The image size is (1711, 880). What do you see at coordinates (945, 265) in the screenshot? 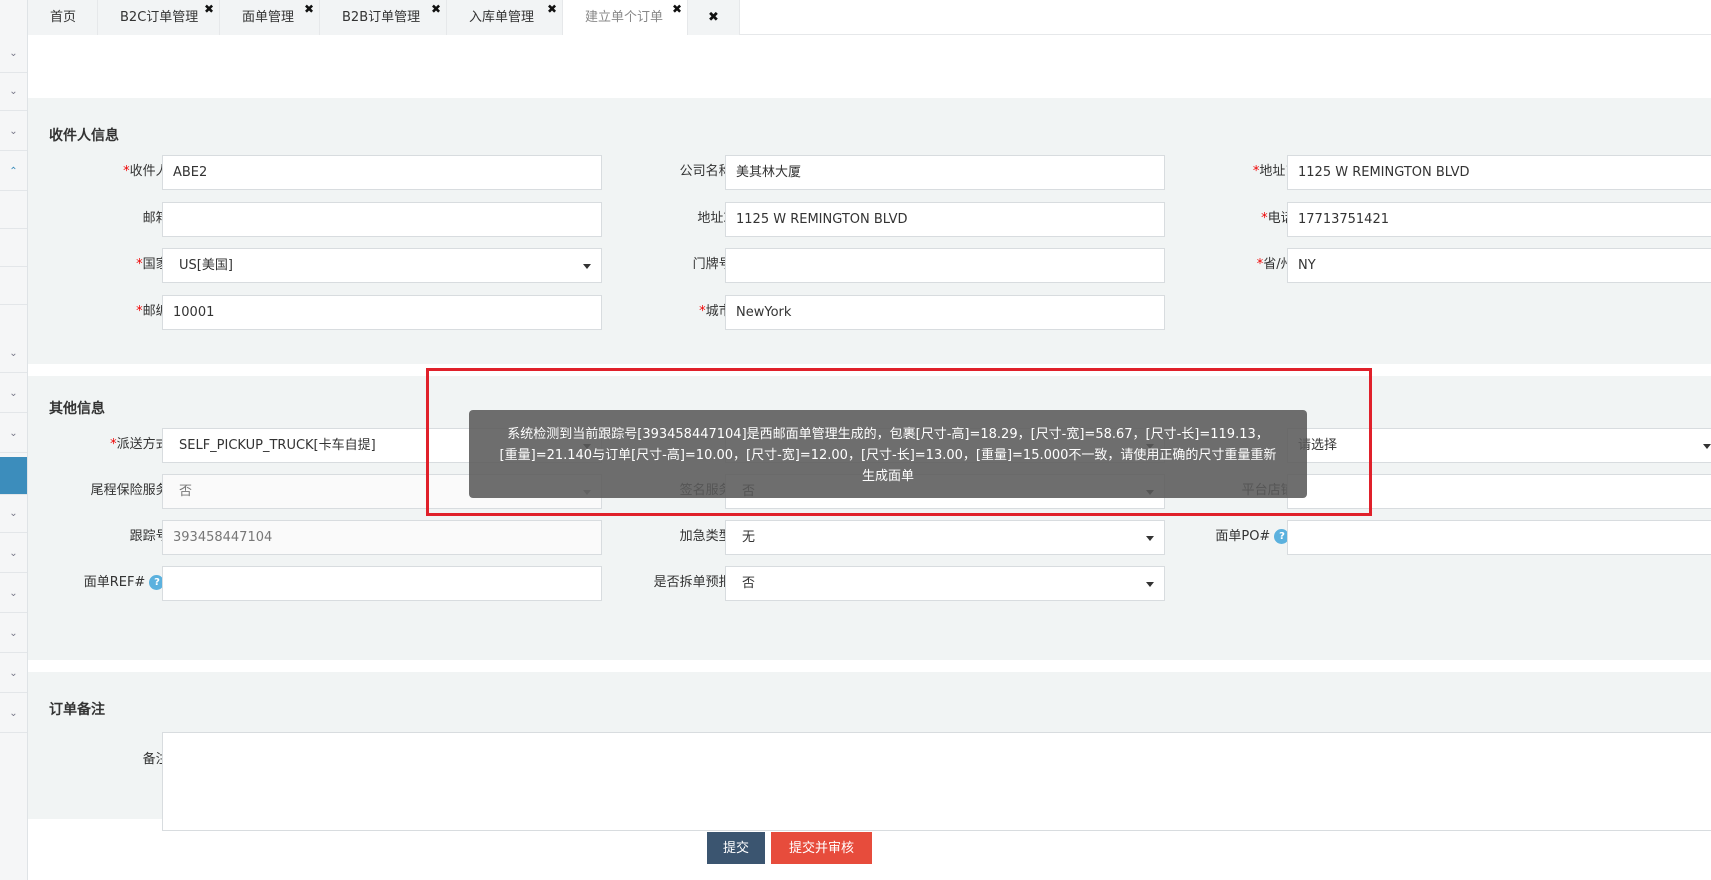
I see `house-no-input` at bounding box center [945, 265].